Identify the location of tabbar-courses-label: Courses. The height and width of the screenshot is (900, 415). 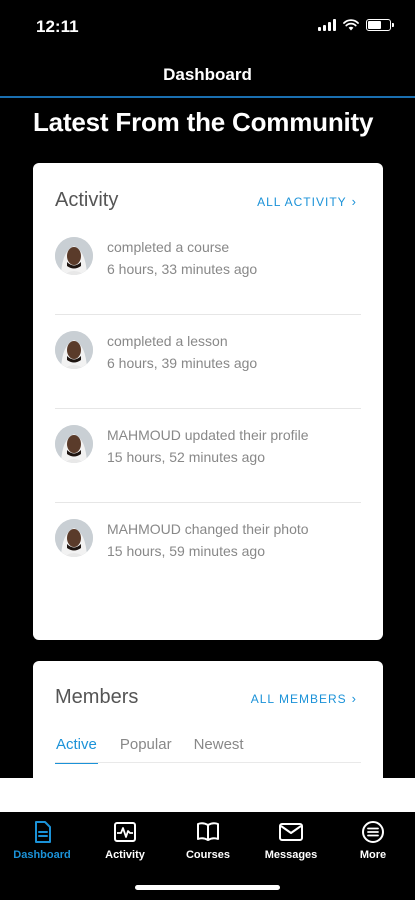
(208, 855).